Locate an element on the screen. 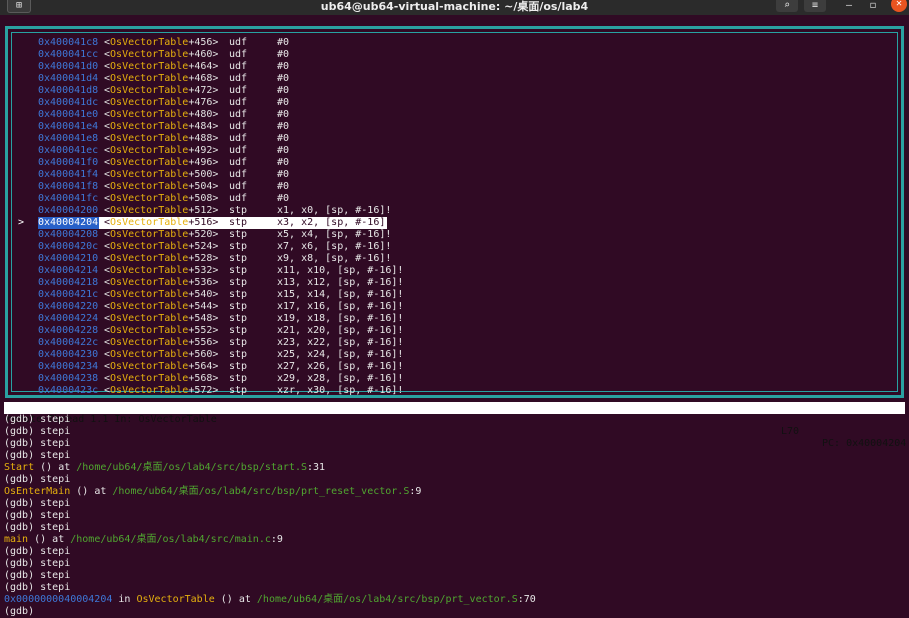  asm-symbol: <OsVectorTable+532> is located at coordinates (161, 270).